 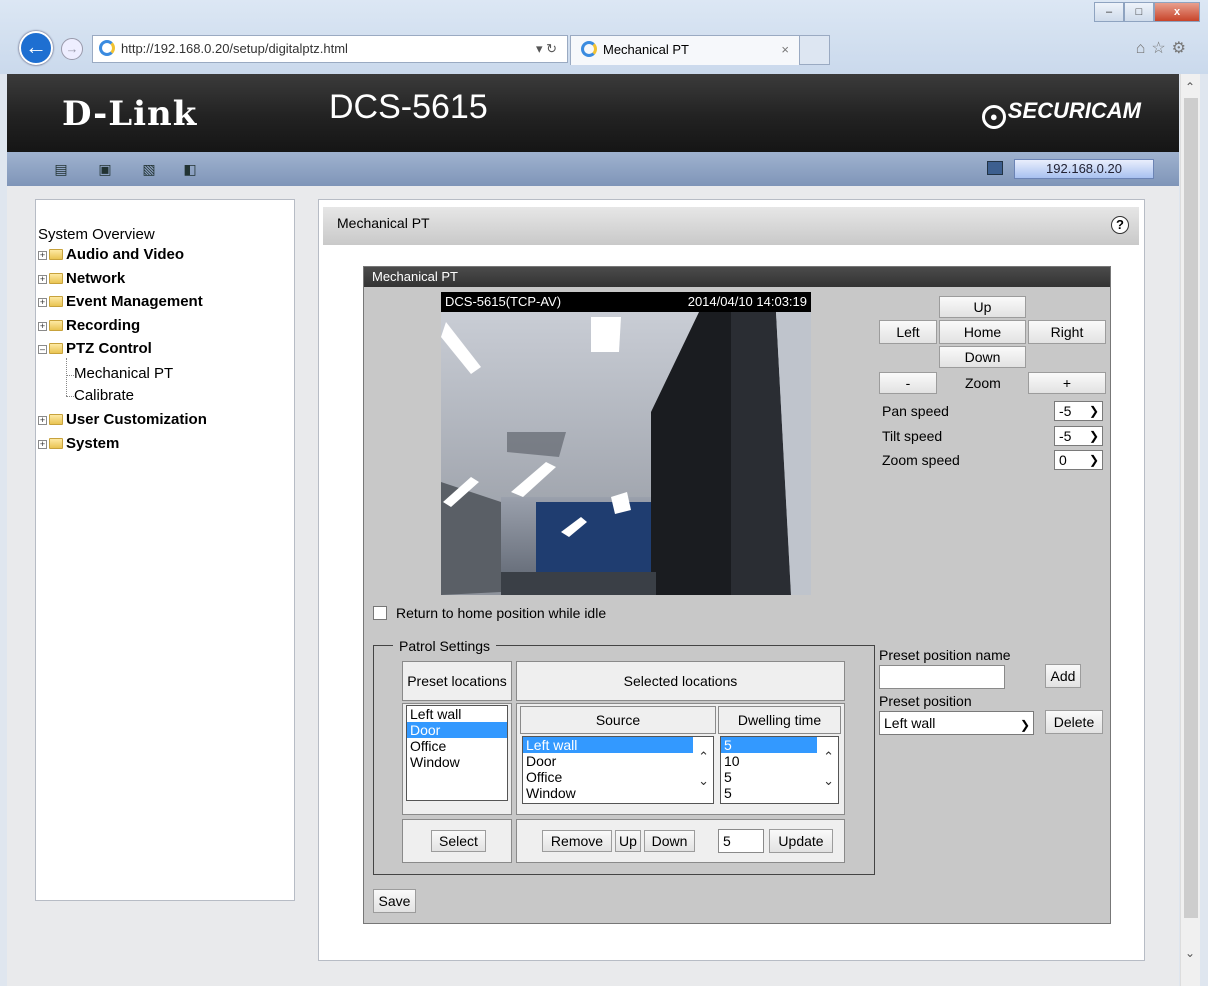 I want to click on save-button: Save, so click(x=394, y=901).